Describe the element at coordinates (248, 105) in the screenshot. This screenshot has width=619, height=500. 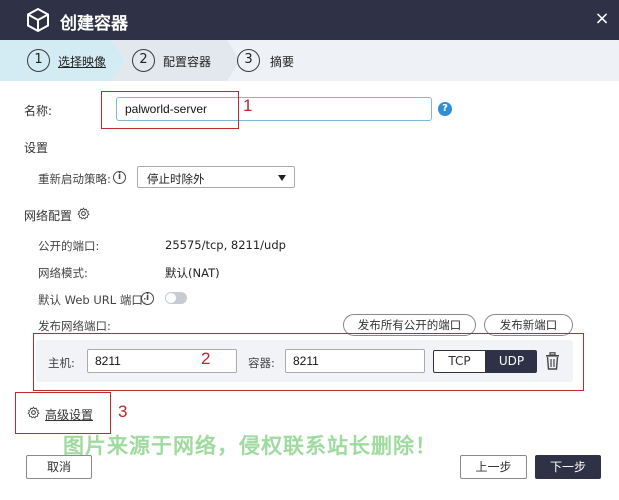
I see `annotation-number-1: 1` at that location.